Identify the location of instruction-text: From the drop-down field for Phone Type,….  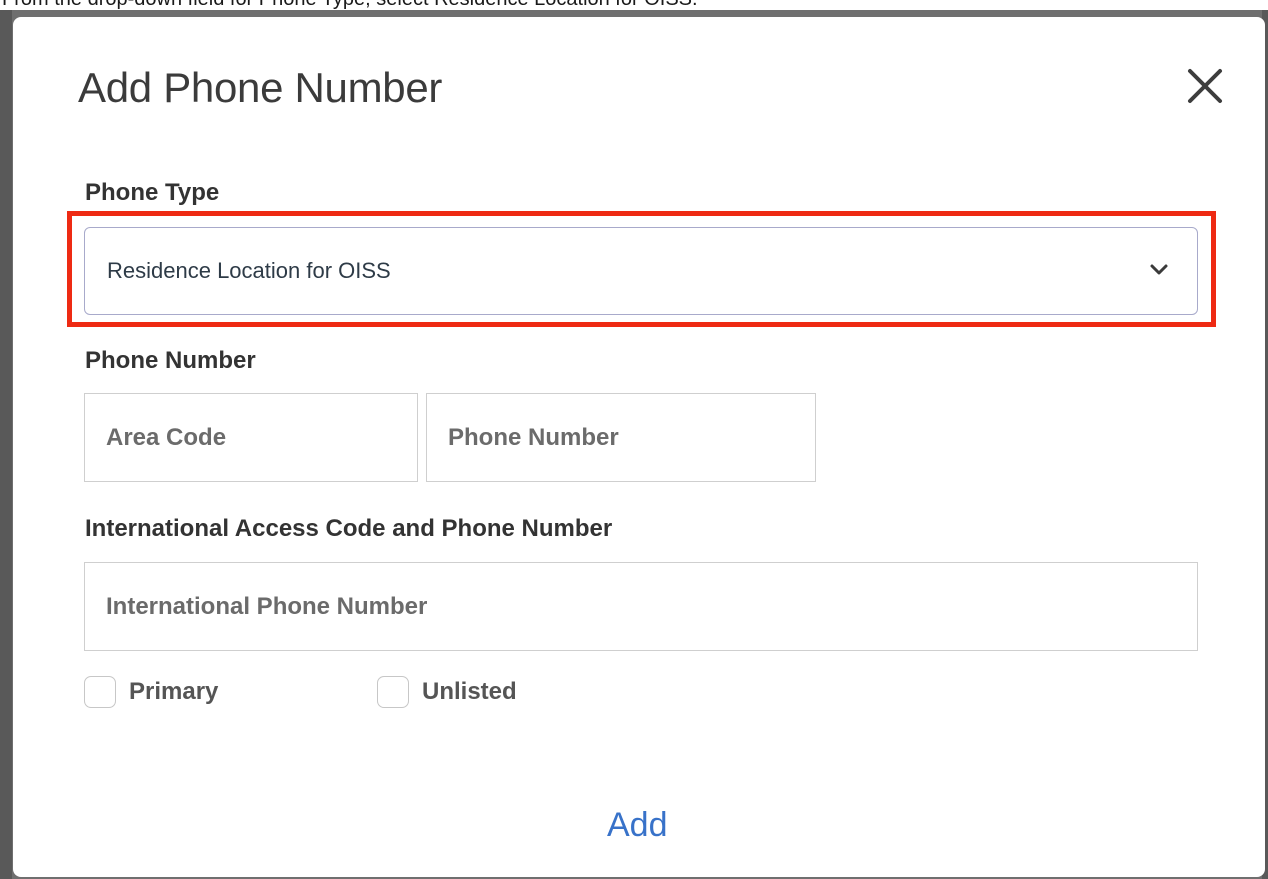
(350, 5).